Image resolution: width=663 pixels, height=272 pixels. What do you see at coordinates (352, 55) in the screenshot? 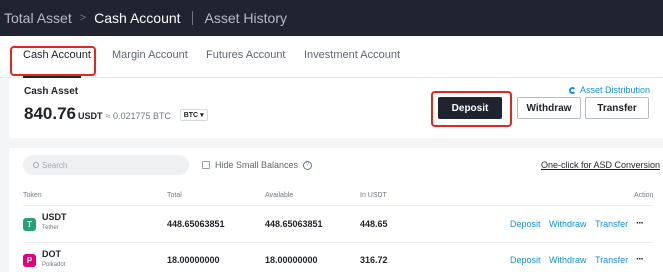
I see `tab-investment-account: Investment Account` at bounding box center [352, 55].